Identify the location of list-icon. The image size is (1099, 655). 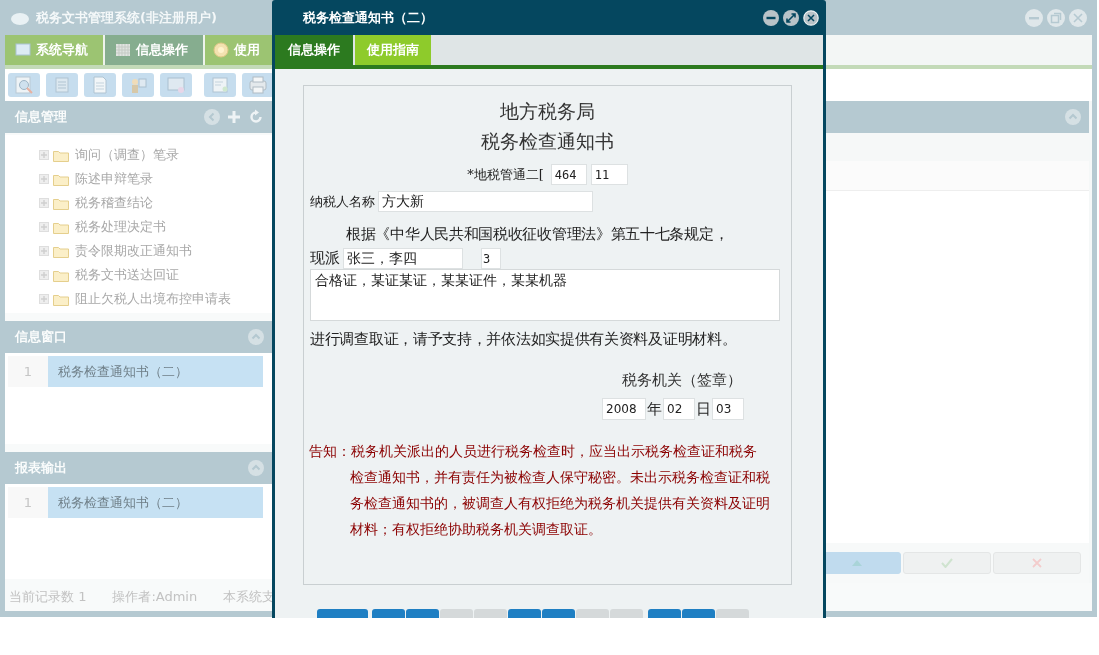
(62, 85).